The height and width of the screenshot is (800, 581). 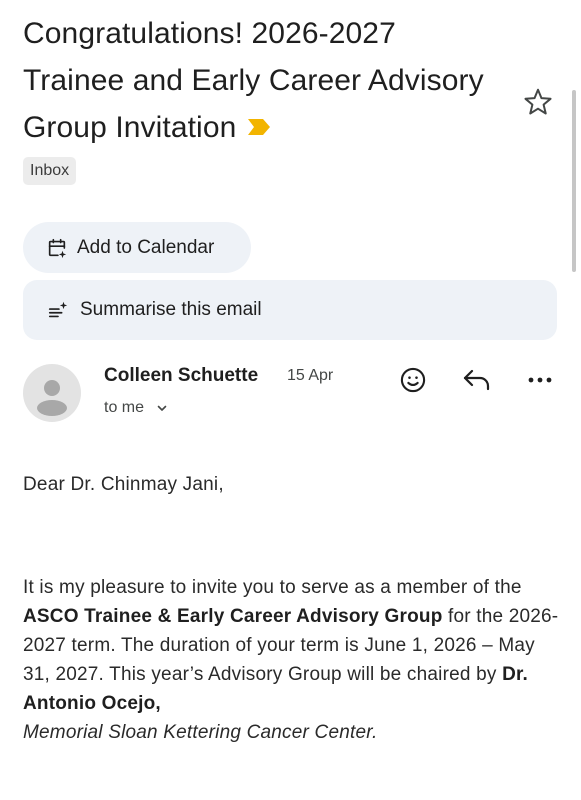 I want to click on recipient-label: to me, so click(x=124, y=407).